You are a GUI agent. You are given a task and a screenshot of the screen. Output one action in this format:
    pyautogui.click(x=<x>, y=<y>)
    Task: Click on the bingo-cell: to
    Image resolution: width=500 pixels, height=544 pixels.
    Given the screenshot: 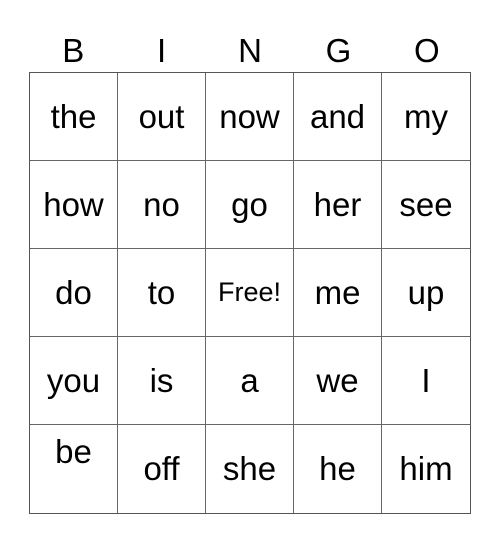 What is the action you would take?
    pyautogui.click(x=162, y=293)
    